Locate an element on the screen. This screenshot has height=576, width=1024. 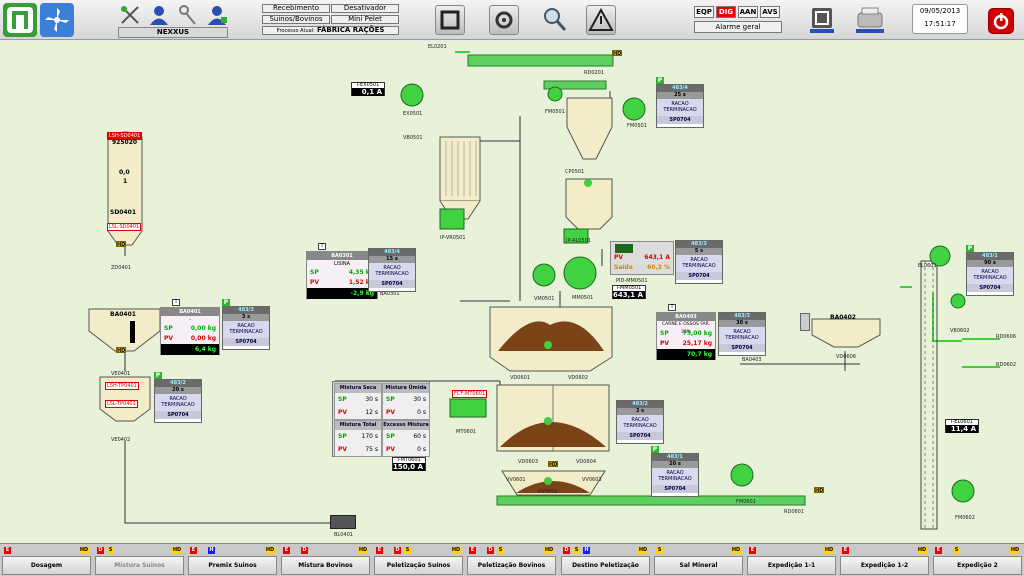
recipe-box-r4: 483/3 3 s RACAO TERMINACAO SP0704 is located at coordinates (246, 328).